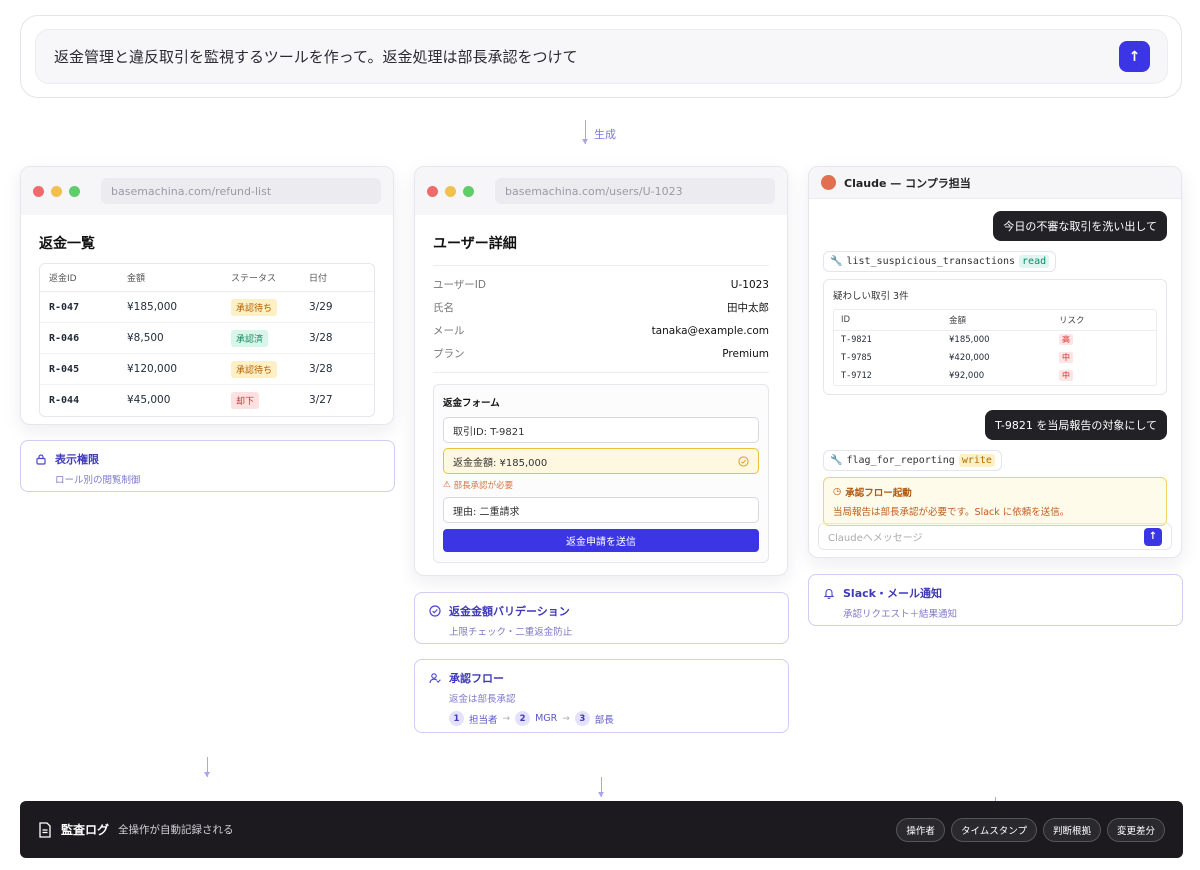  I want to click on refund-id: R-044, so click(64, 400).